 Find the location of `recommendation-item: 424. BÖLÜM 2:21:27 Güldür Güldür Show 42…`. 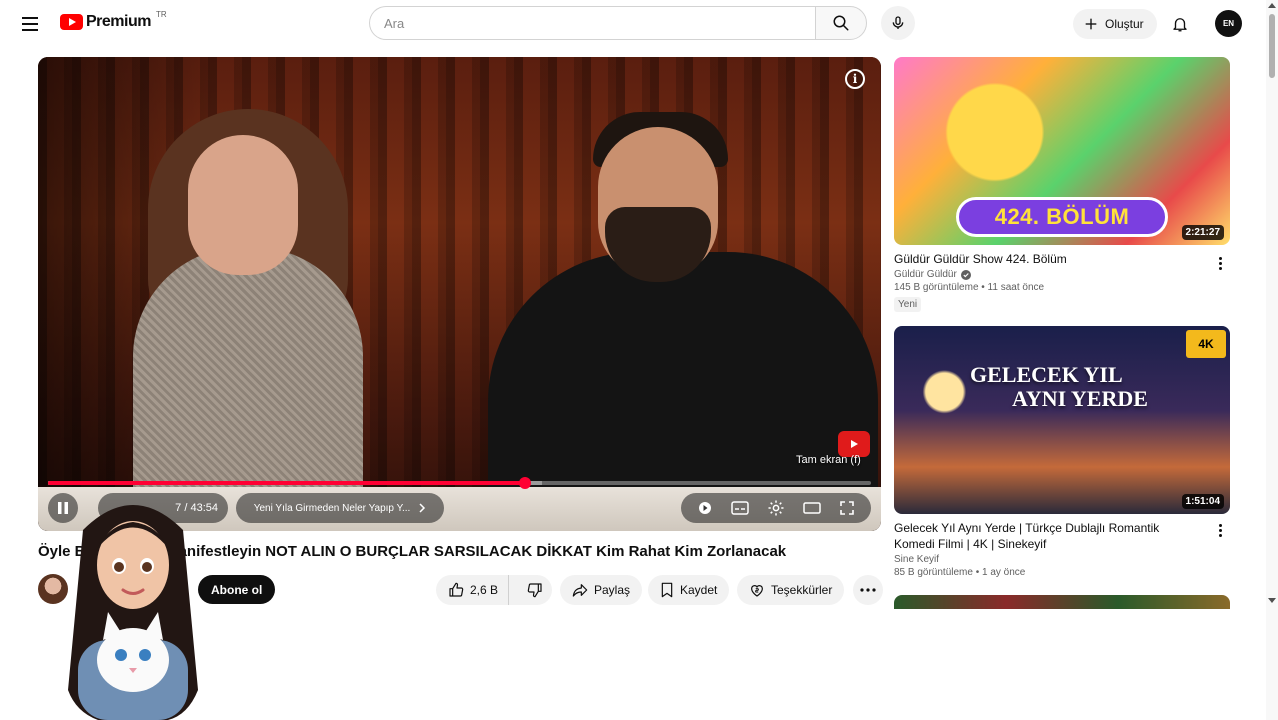

recommendation-item: 424. BÖLÜM 2:21:27 Güldür Güldür Show 42… is located at coordinates (1062, 184).